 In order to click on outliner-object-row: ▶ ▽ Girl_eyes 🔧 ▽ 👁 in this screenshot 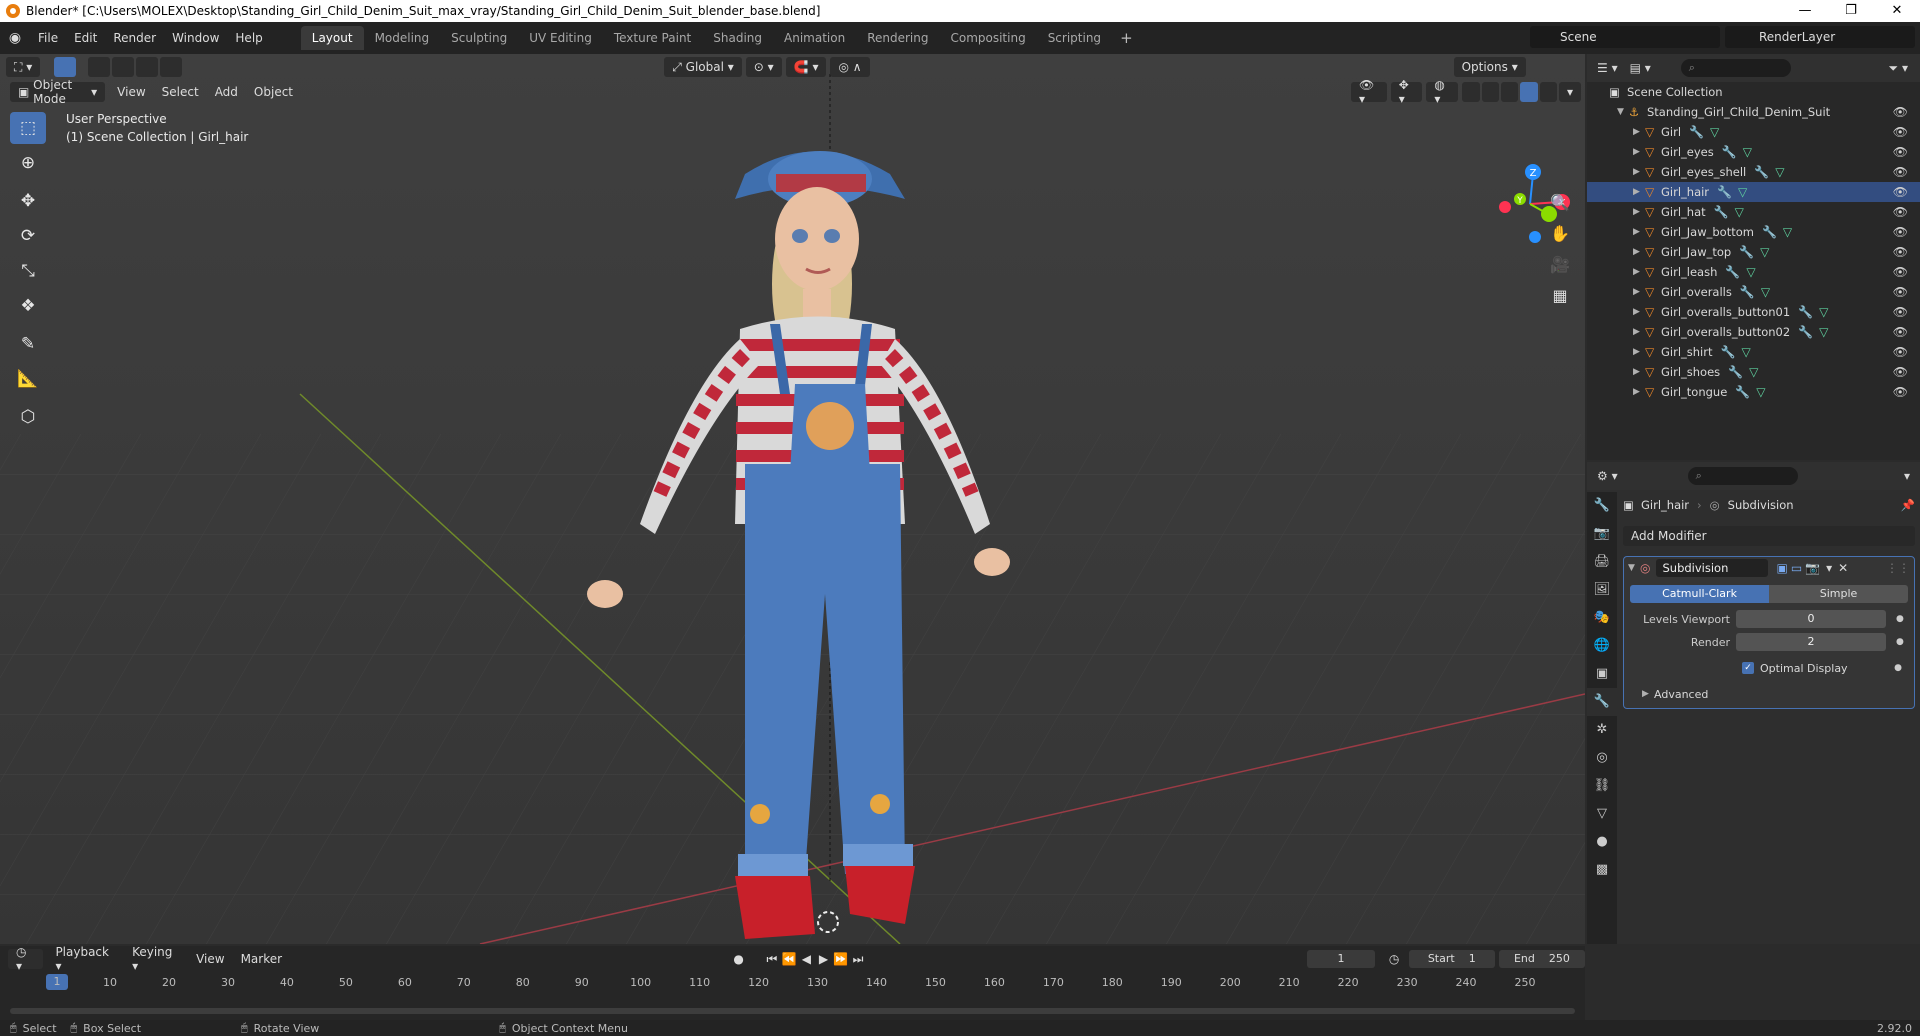, I will do `click(1753, 152)`.